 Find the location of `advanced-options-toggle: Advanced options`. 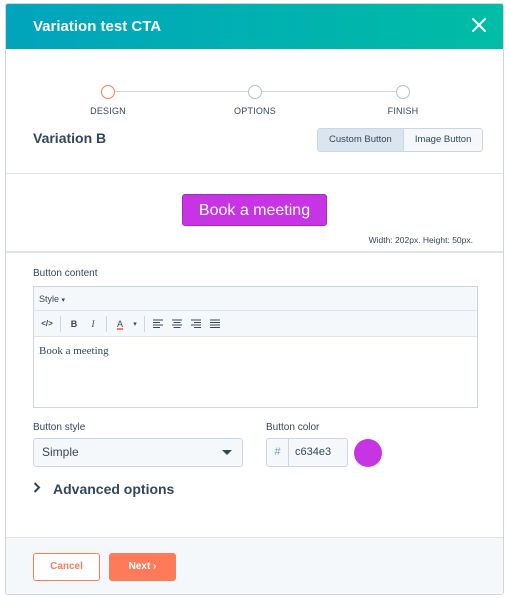

advanced-options-toggle: Advanced options is located at coordinates (103, 489).